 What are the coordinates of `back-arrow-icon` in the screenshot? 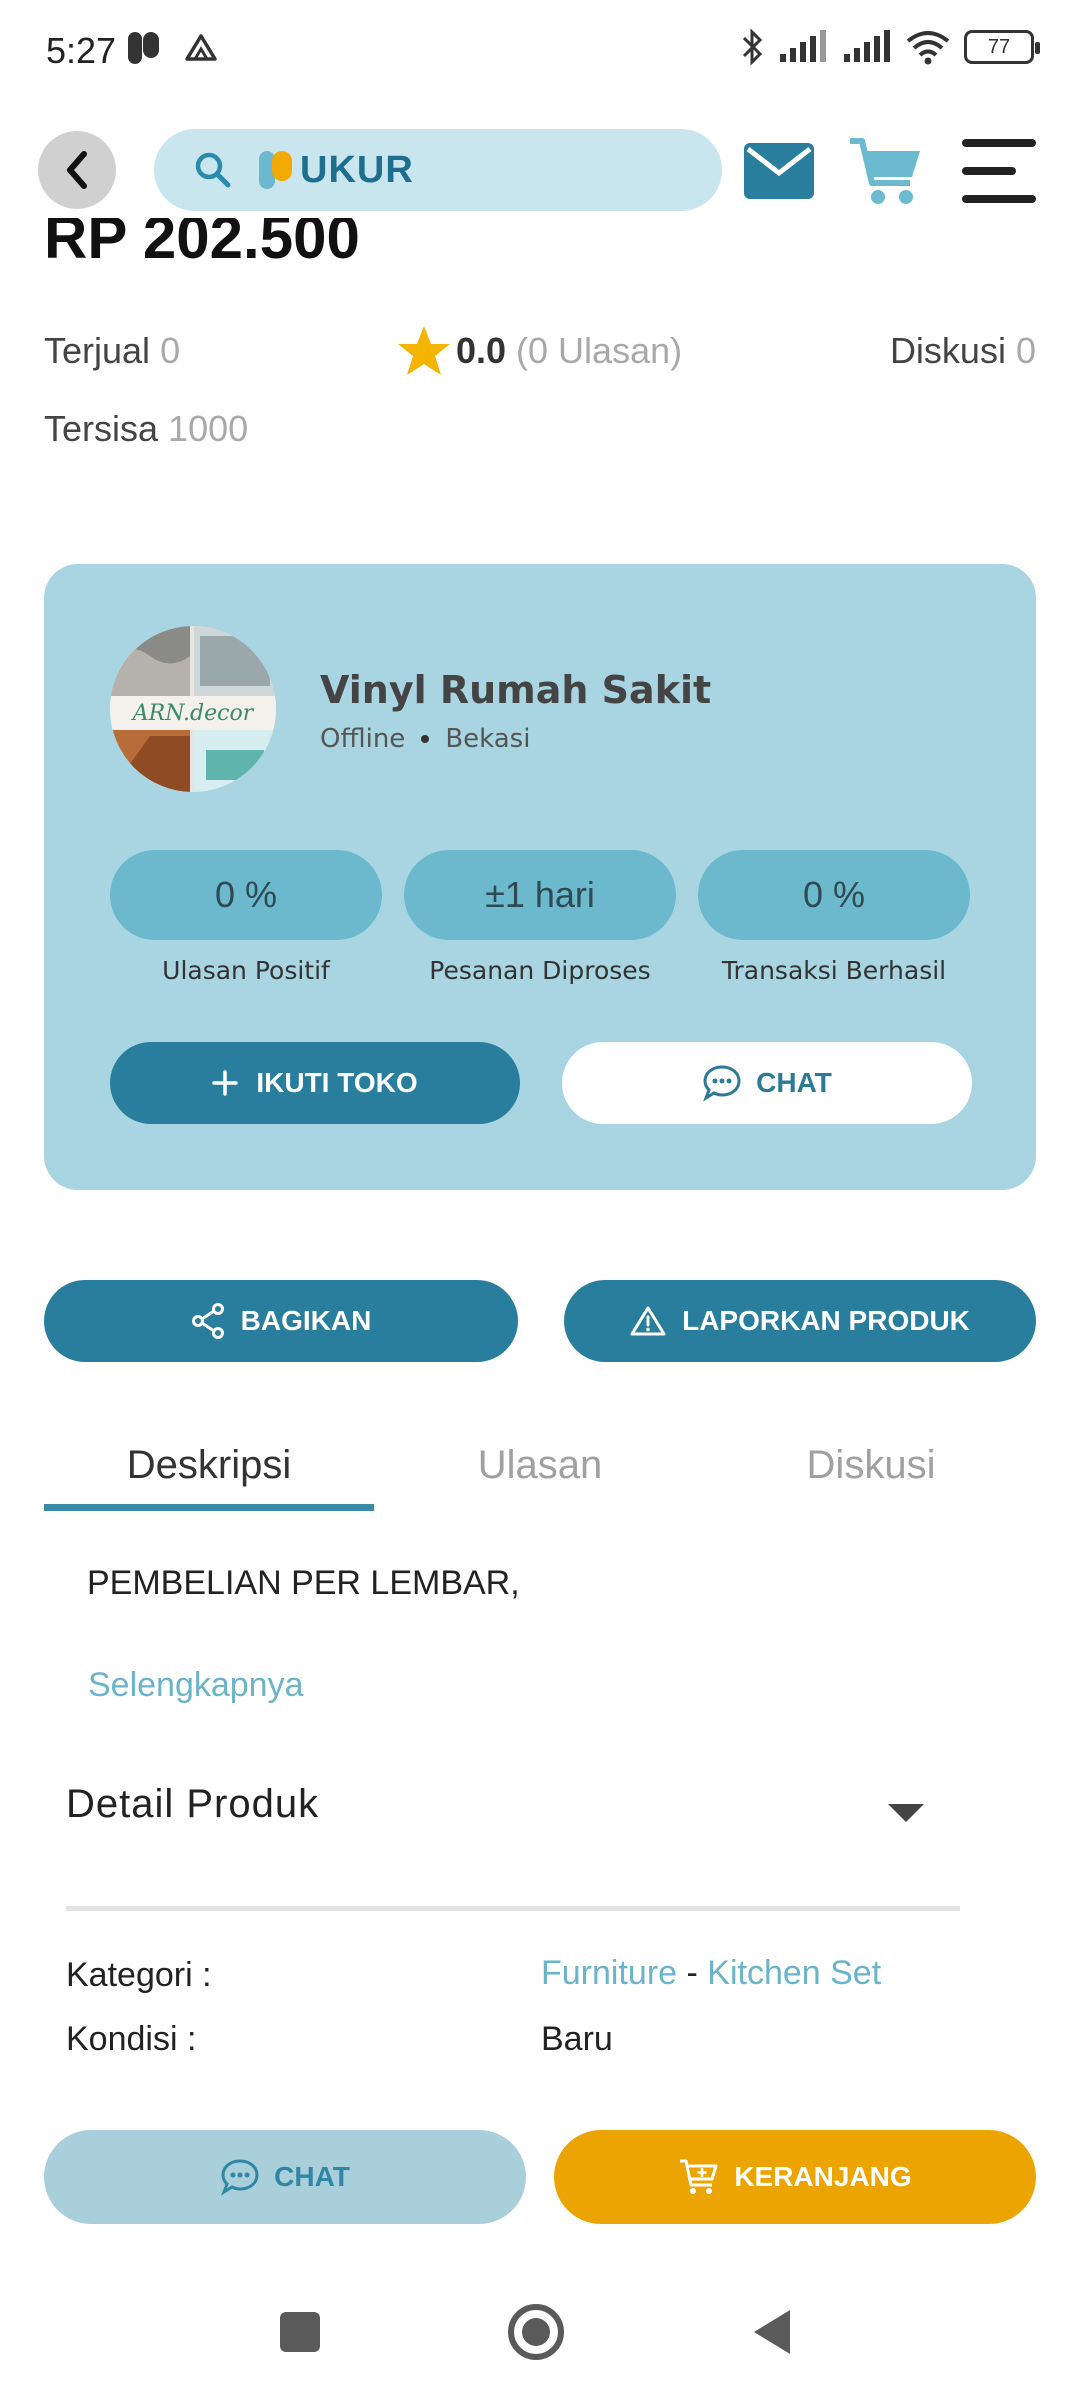 It's located at (77, 170).